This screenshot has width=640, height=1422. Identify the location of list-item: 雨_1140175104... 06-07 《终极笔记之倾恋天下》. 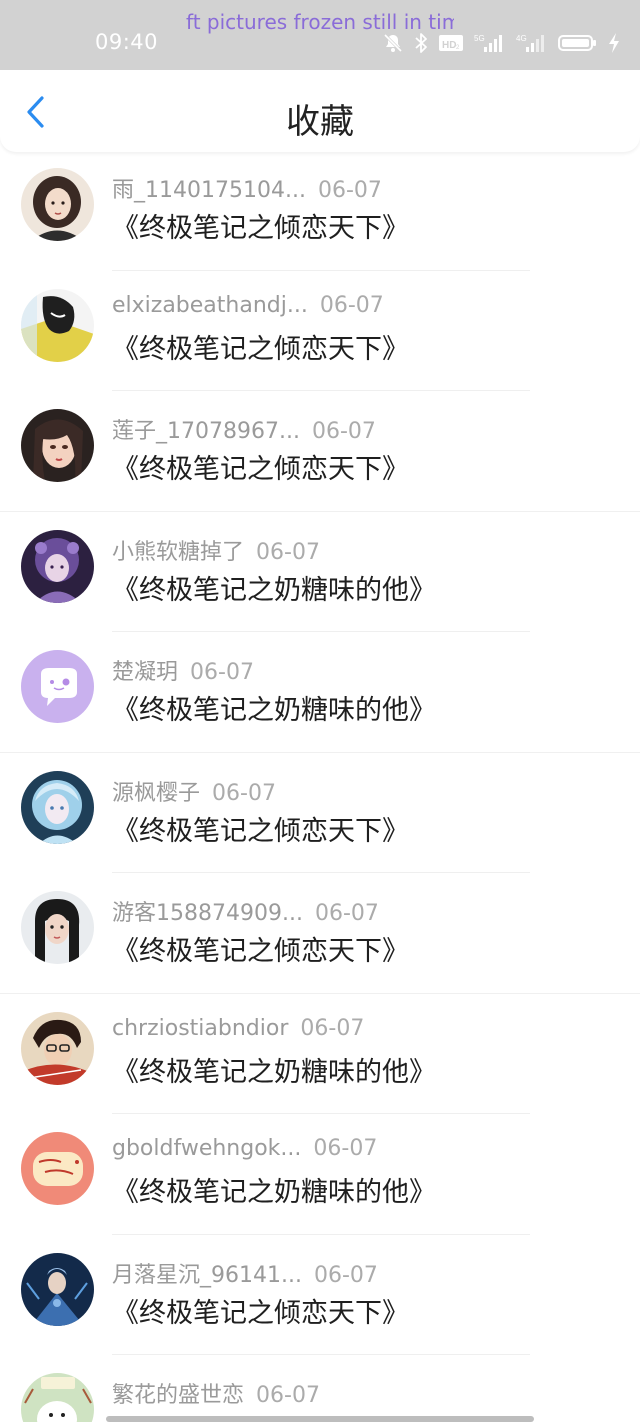
(320, 210).